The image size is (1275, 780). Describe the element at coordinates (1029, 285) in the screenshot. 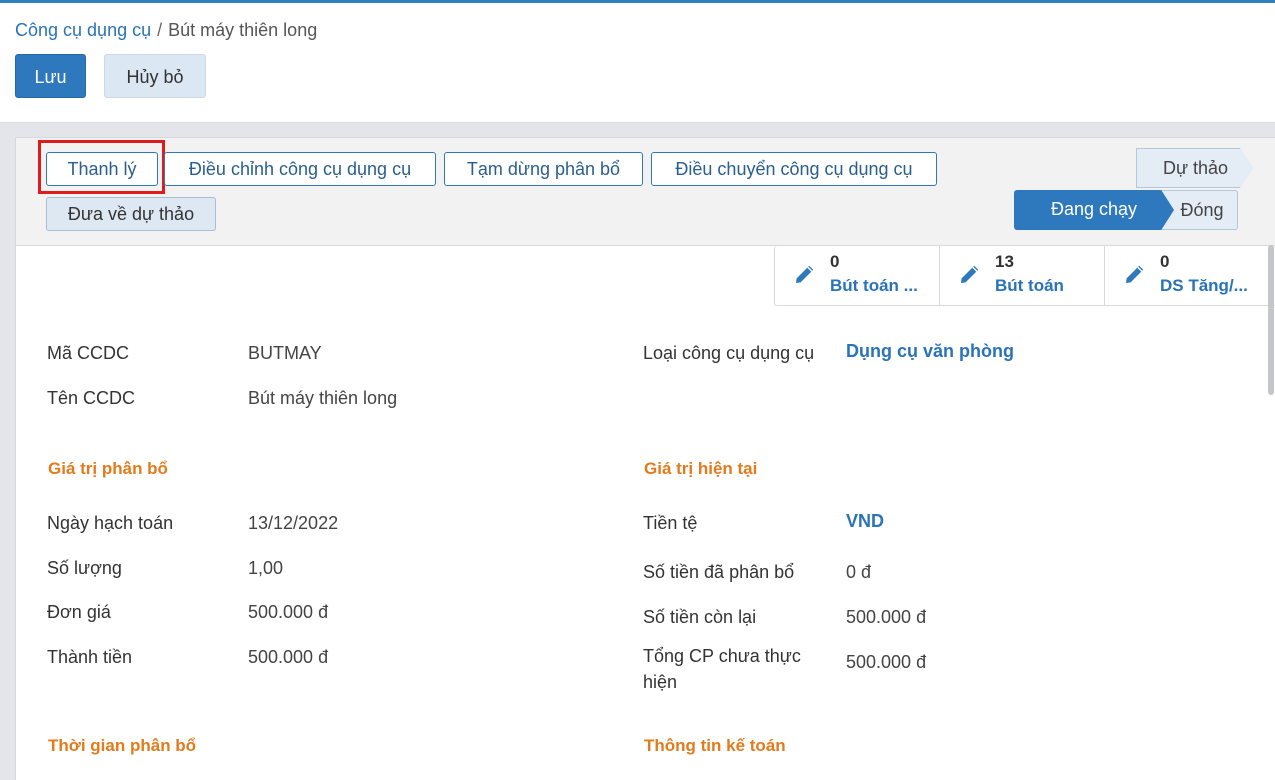

I see `smart-button-label: Bút toán` at that location.